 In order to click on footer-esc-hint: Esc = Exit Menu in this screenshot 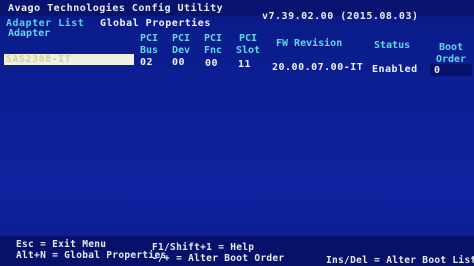, I will do `click(61, 244)`.